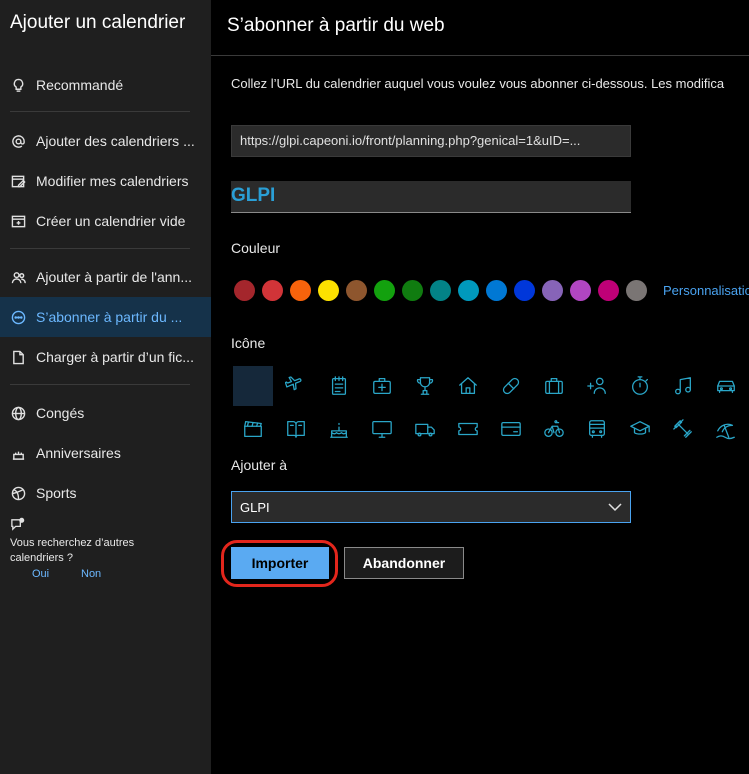  What do you see at coordinates (18, 141) in the screenshot?
I see `at-icon` at bounding box center [18, 141].